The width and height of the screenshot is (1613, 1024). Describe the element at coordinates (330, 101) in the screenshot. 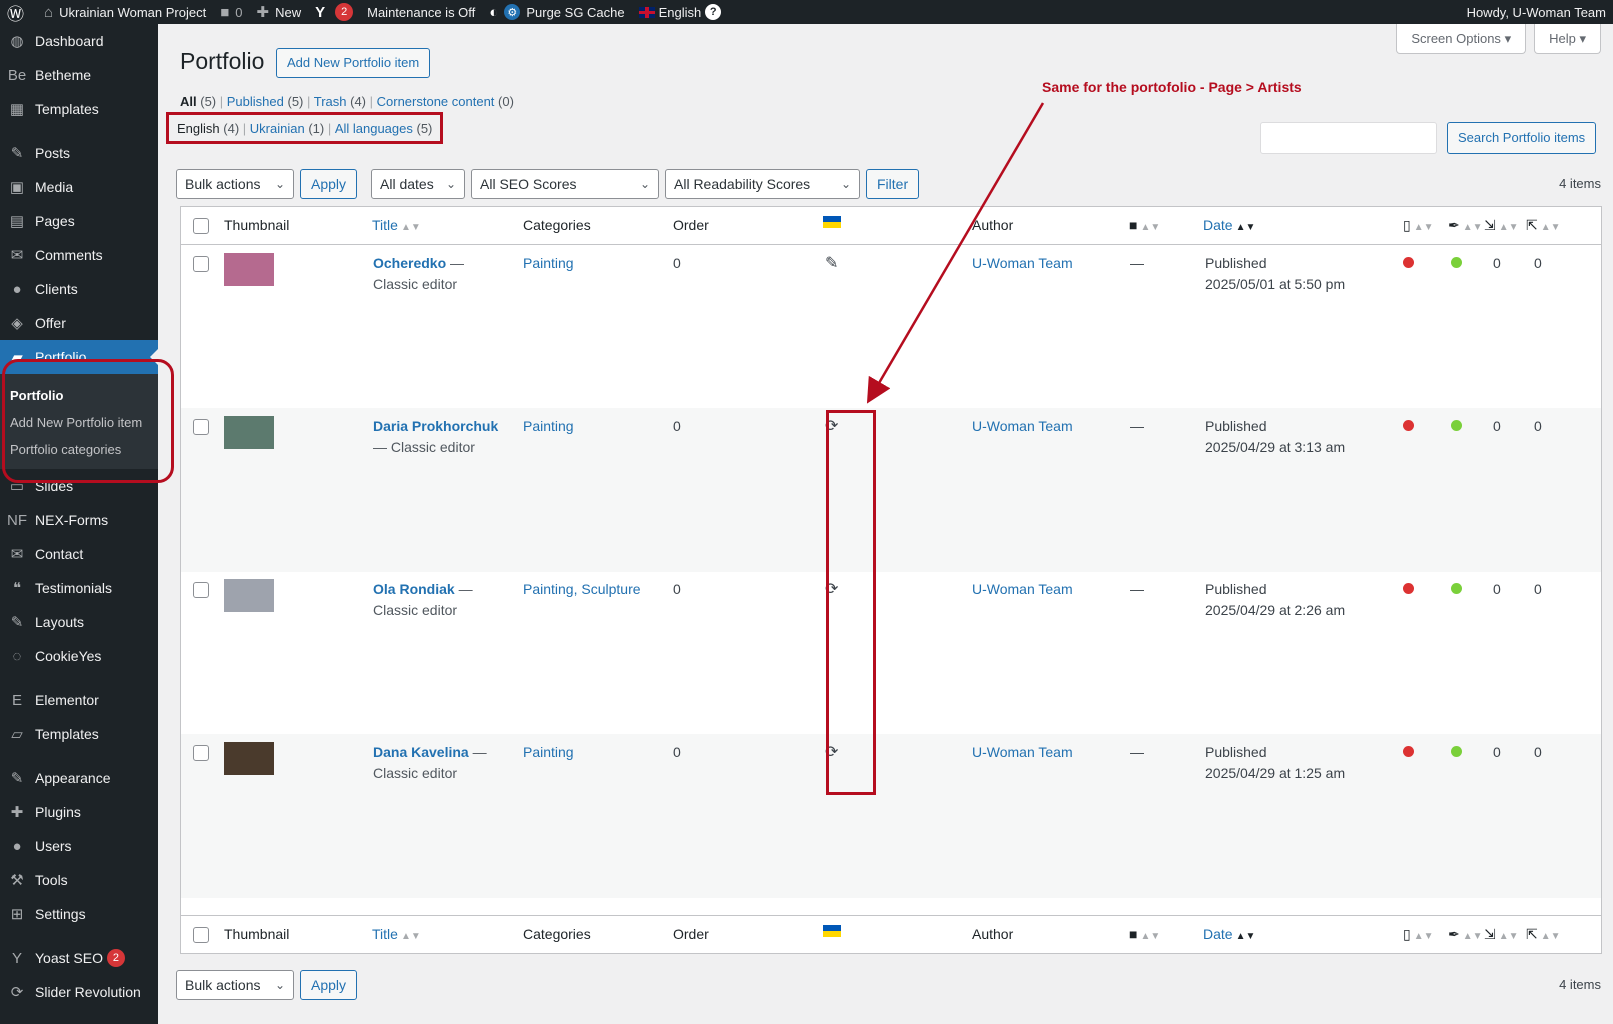

I see `filter-trash: Trash` at that location.